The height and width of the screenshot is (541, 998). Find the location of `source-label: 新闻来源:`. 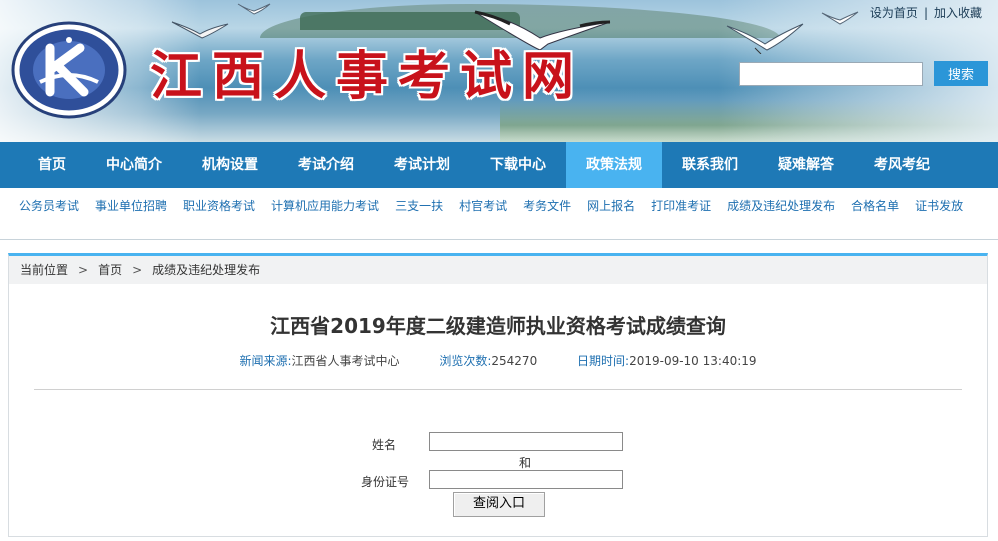

source-label: 新闻来源: is located at coordinates (265, 361).